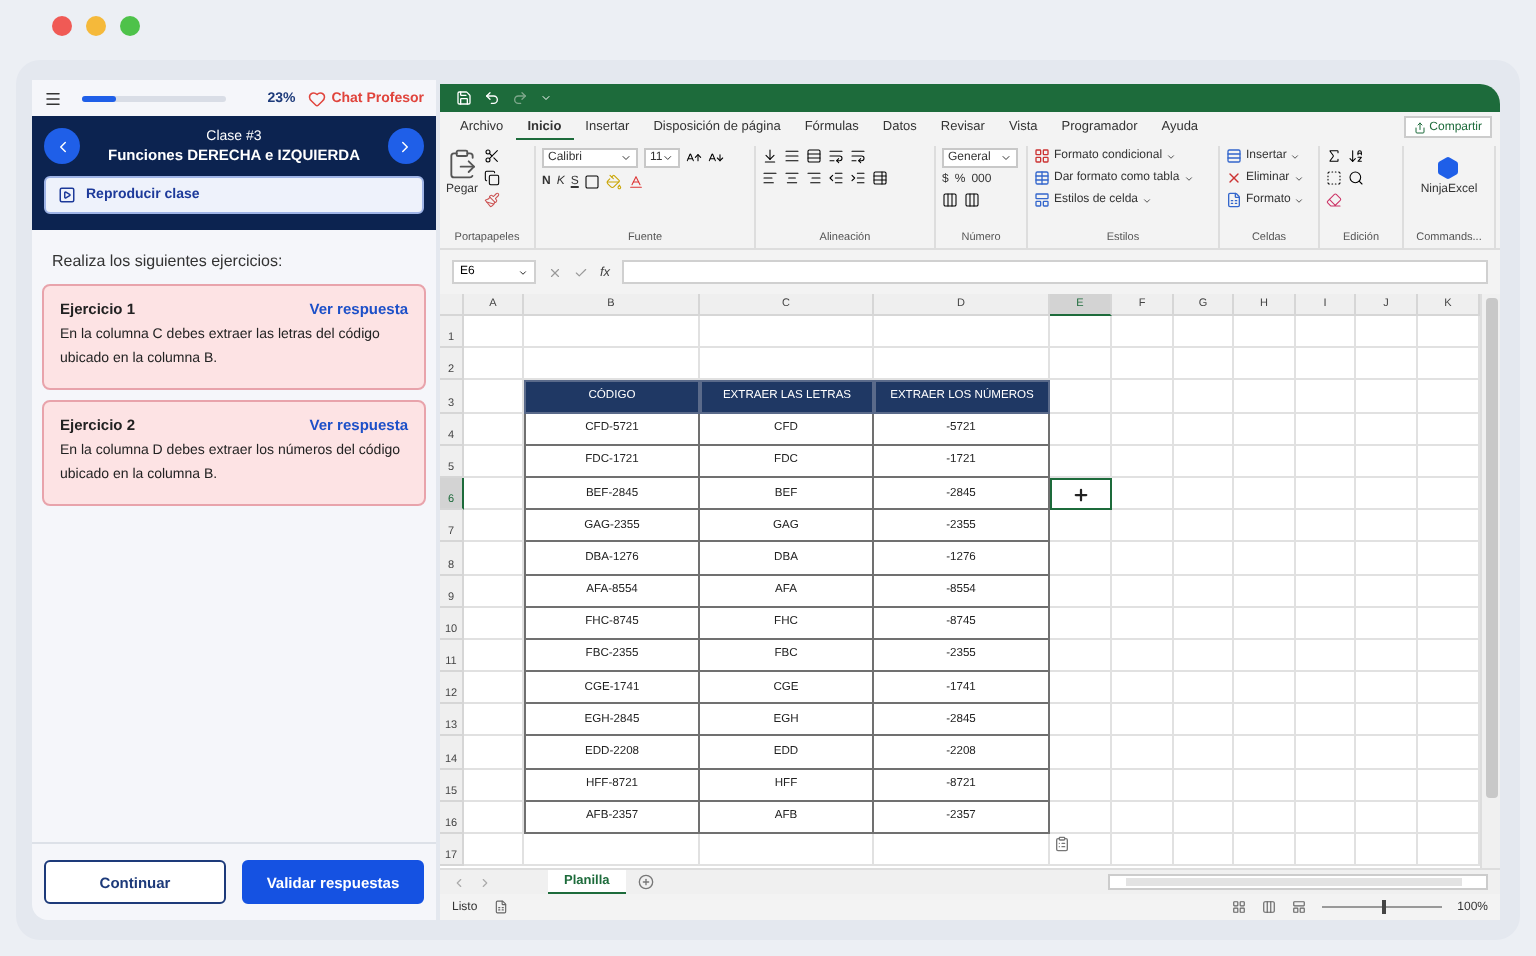 This screenshot has width=1536, height=956. What do you see at coordinates (1268, 907) in the screenshot?
I see `page-layout-icon` at bounding box center [1268, 907].